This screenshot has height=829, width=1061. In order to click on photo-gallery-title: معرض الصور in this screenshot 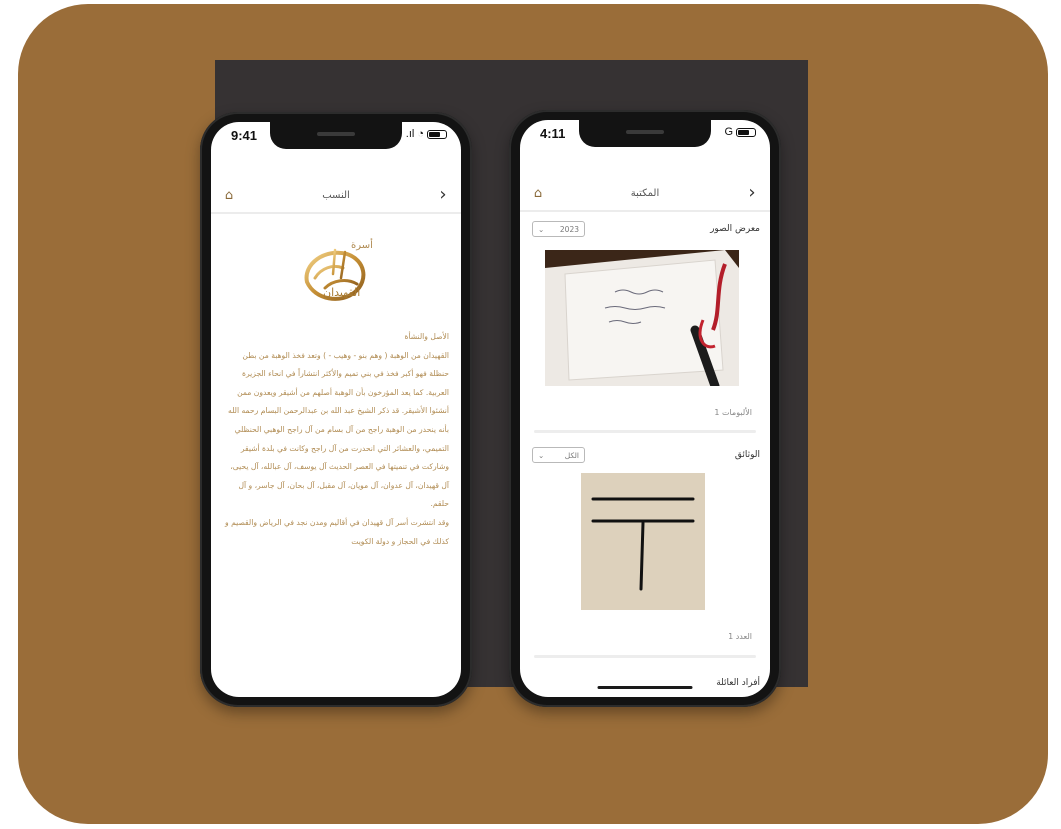, I will do `click(735, 229)`.